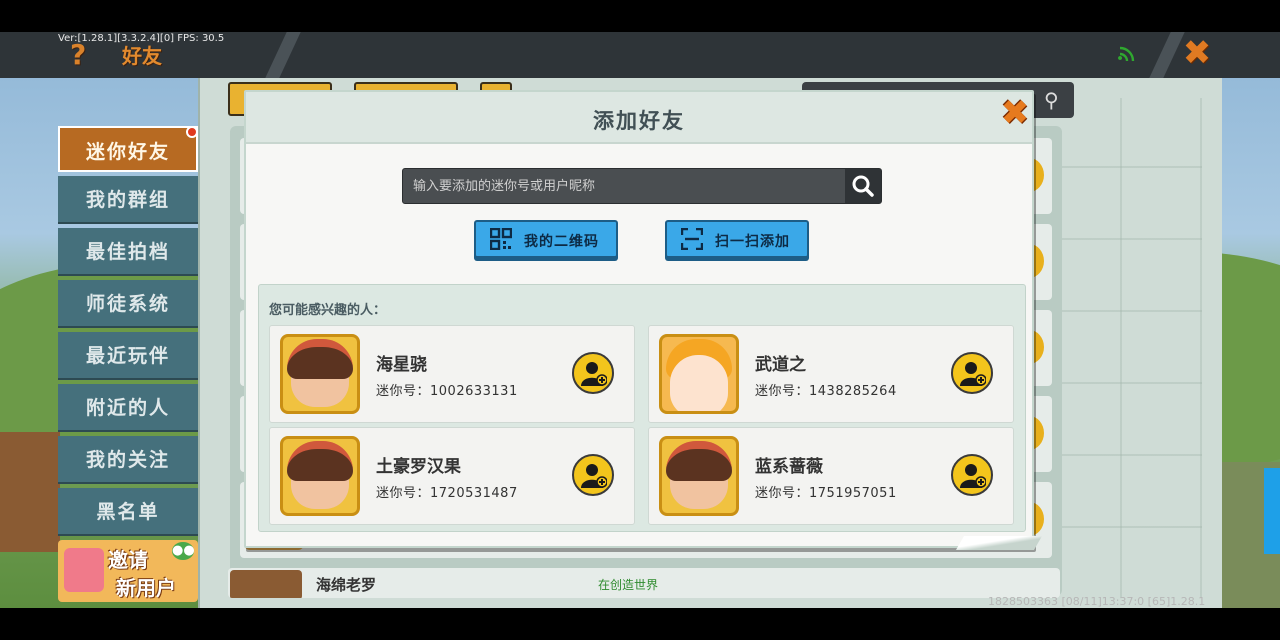  What do you see at coordinates (81, 55) in the screenshot?
I see `help-icon: ?` at bounding box center [81, 55].